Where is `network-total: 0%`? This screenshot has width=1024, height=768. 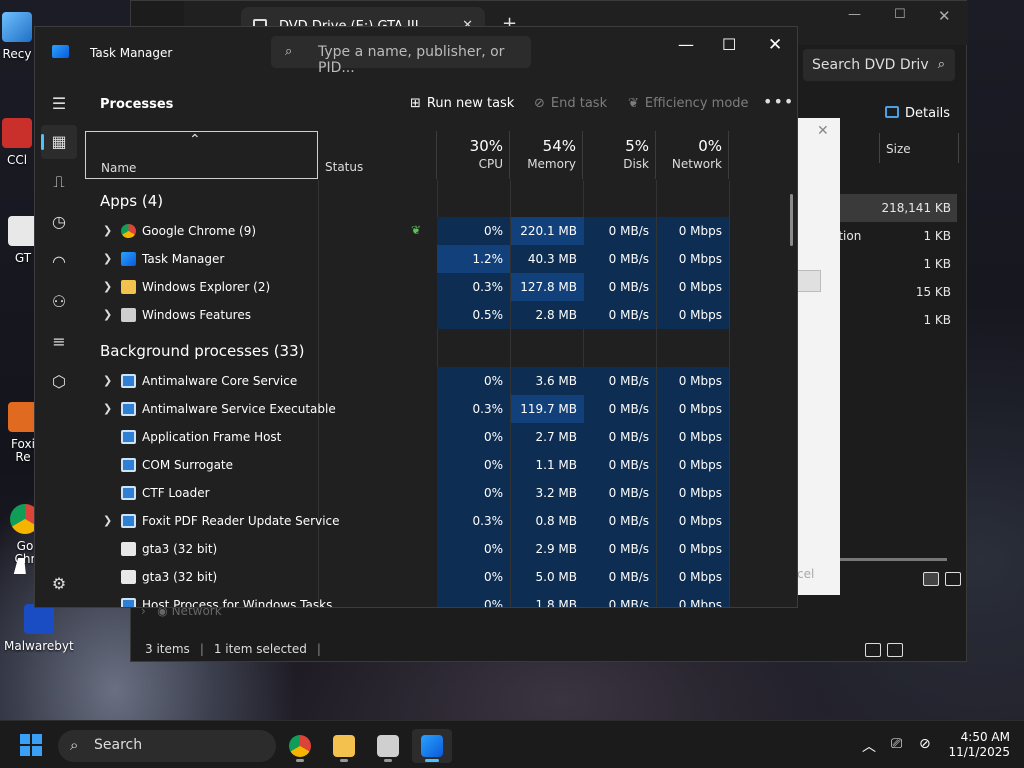
network-total: 0% is located at coordinates (710, 146).